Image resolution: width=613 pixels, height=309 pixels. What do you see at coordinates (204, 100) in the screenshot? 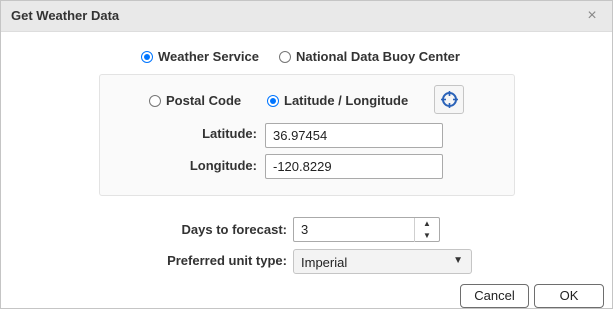
I see `mode-option-label: Postal Code` at bounding box center [204, 100].